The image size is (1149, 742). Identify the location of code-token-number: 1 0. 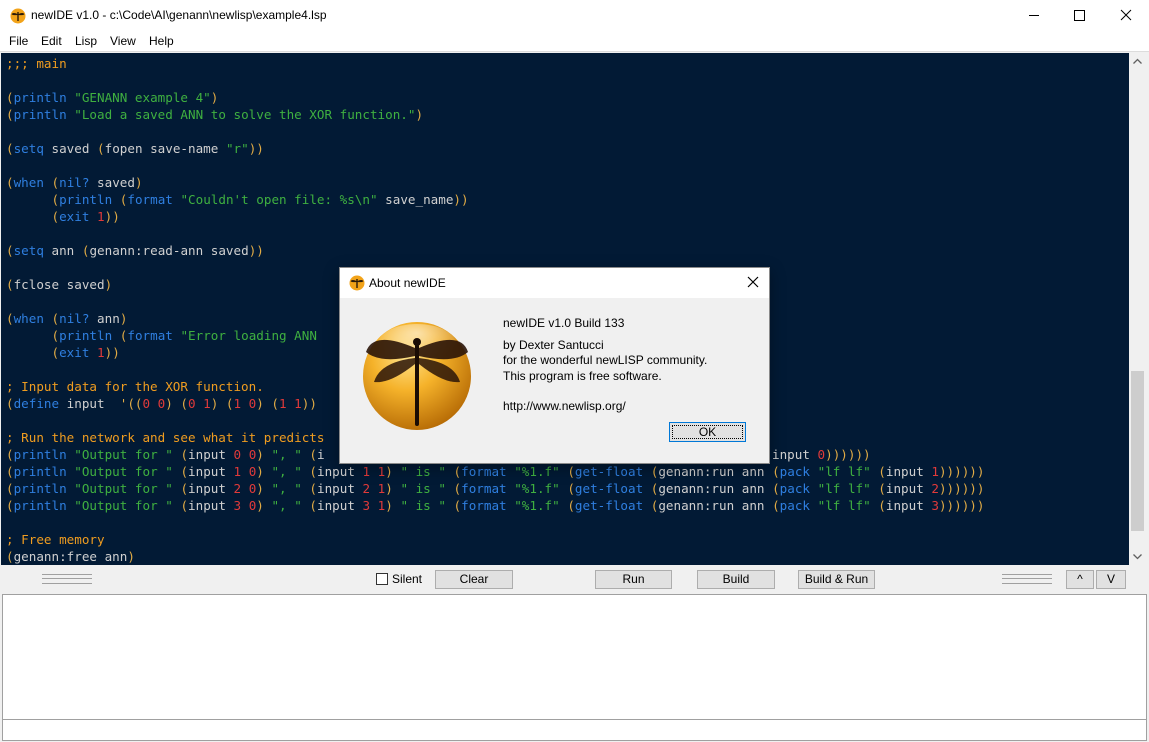
(245, 471).